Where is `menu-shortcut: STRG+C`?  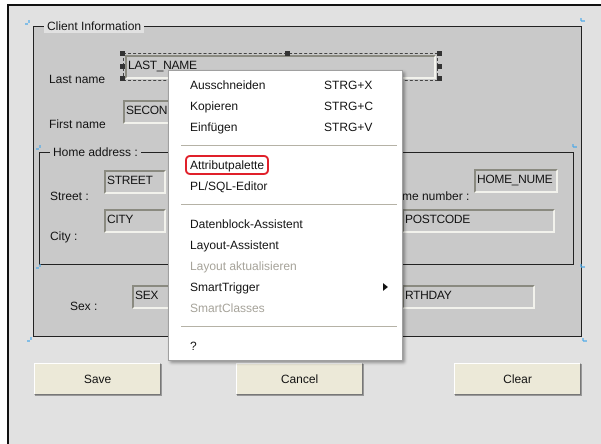
menu-shortcut: STRG+C is located at coordinates (349, 105).